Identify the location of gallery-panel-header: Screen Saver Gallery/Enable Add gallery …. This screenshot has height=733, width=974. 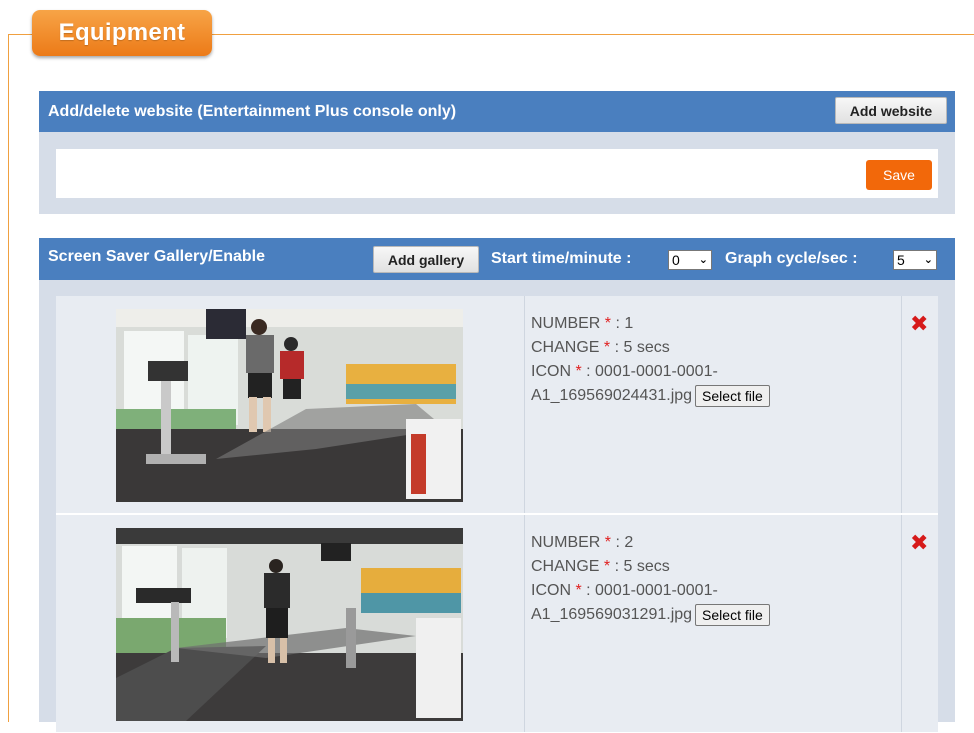
(497, 259).